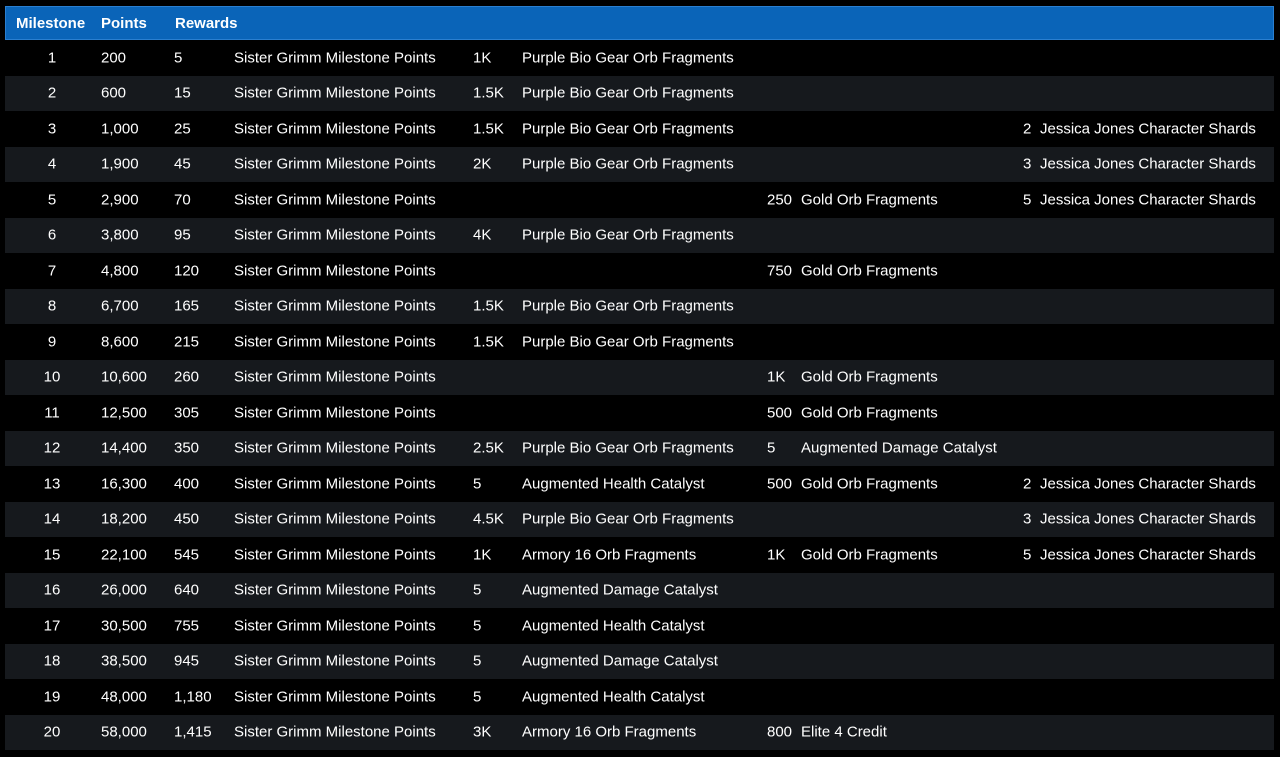 The height and width of the screenshot is (757, 1280). What do you see at coordinates (52, 697) in the screenshot?
I see `milestone-cell: 19` at bounding box center [52, 697].